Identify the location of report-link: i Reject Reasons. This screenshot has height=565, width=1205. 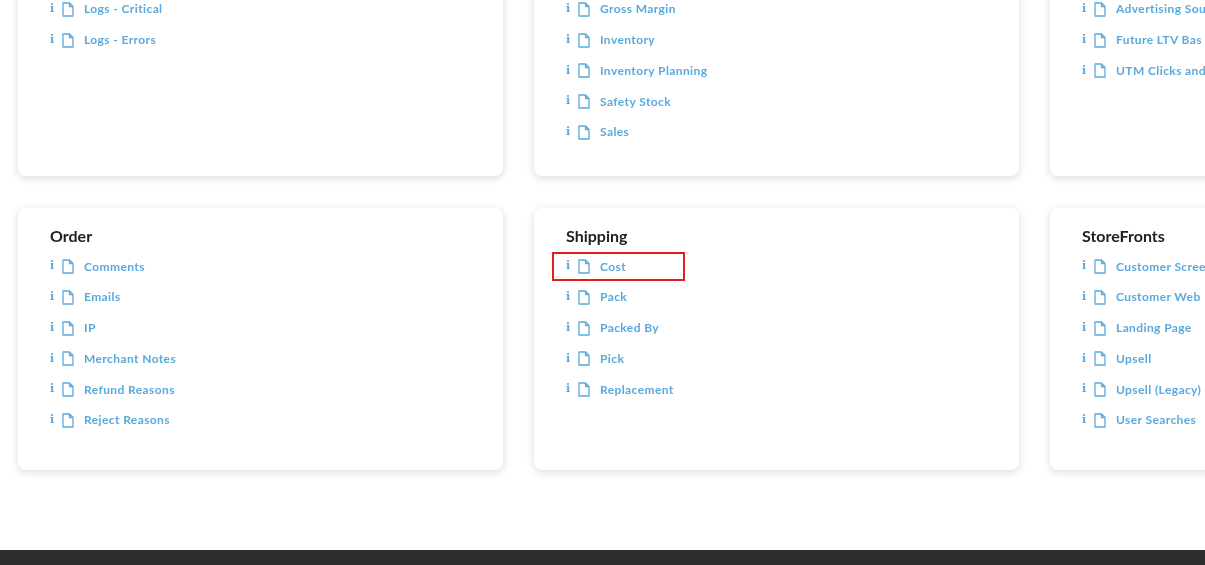
(276, 420).